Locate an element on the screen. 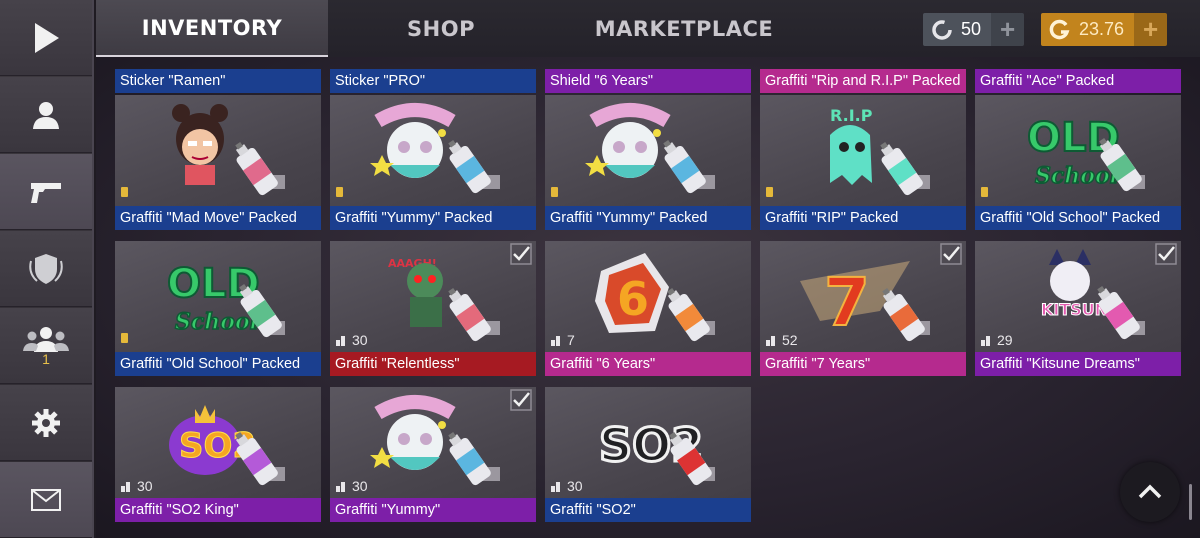  item-label: Graffiti "6 Years" is located at coordinates (648, 364).